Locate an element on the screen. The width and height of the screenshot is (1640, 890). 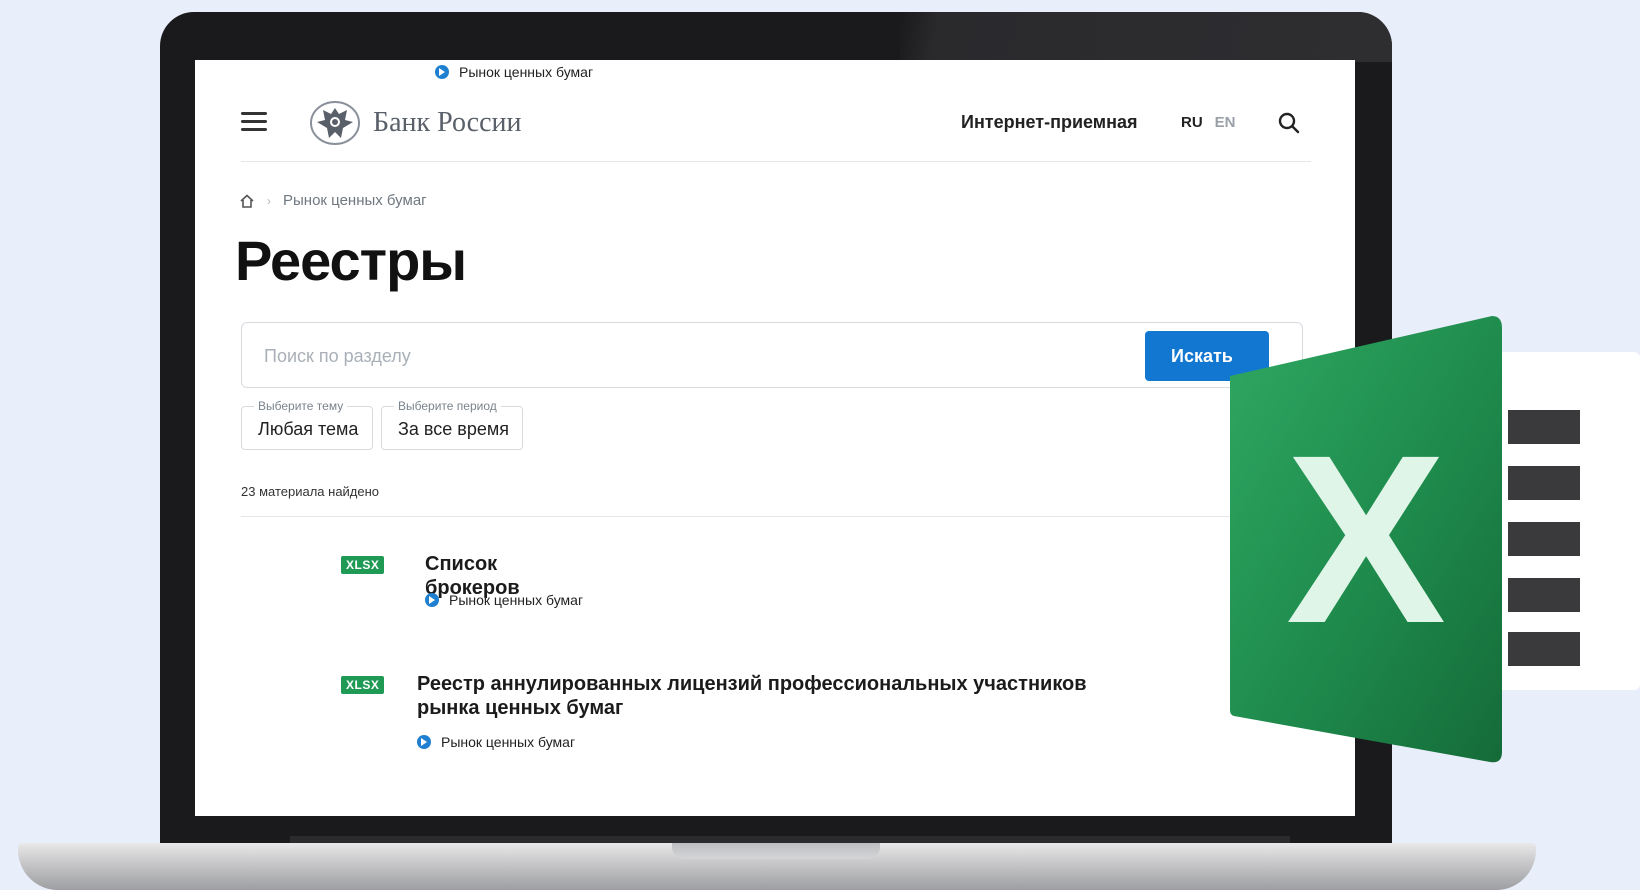
excel-logo-icon: X is located at coordinates (1366, 539).